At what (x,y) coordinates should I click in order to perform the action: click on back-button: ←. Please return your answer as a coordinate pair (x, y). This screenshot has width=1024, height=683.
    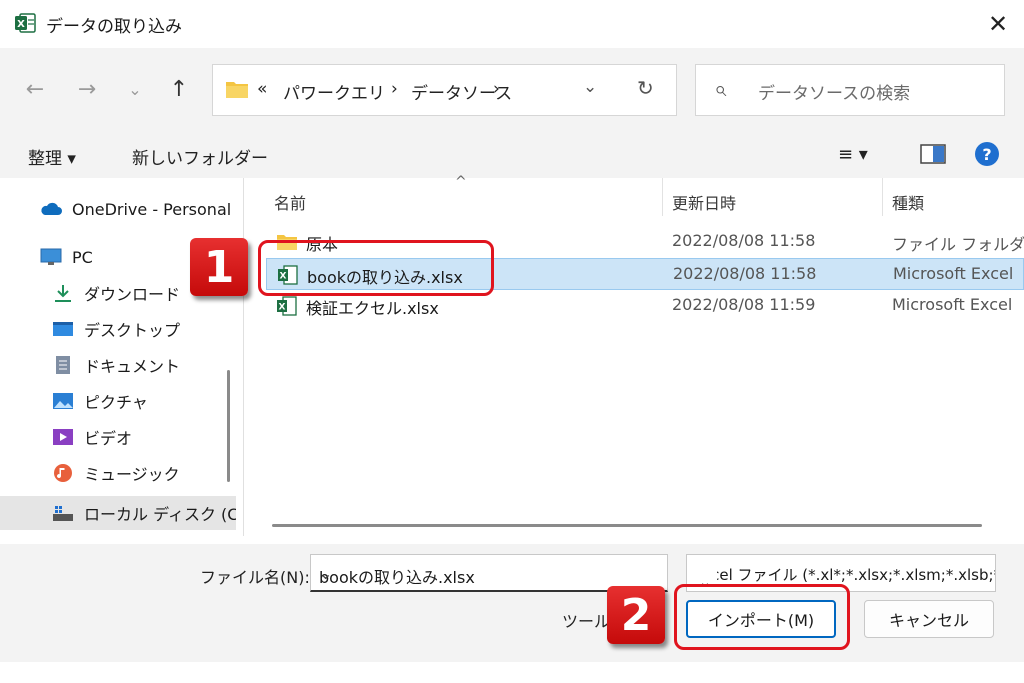
    Looking at the image, I should click on (35, 89).